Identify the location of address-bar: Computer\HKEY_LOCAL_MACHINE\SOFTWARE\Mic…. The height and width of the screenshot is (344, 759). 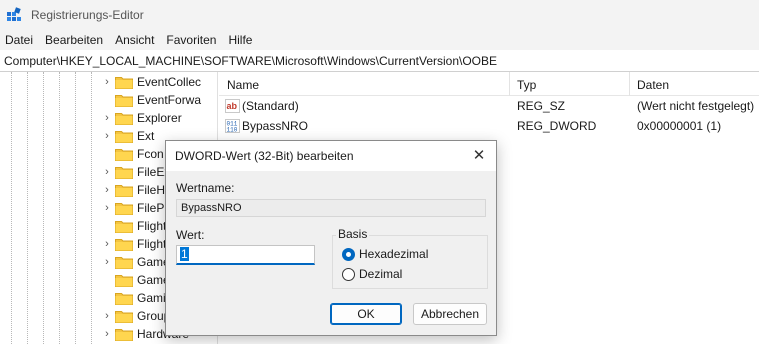
(379, 61).